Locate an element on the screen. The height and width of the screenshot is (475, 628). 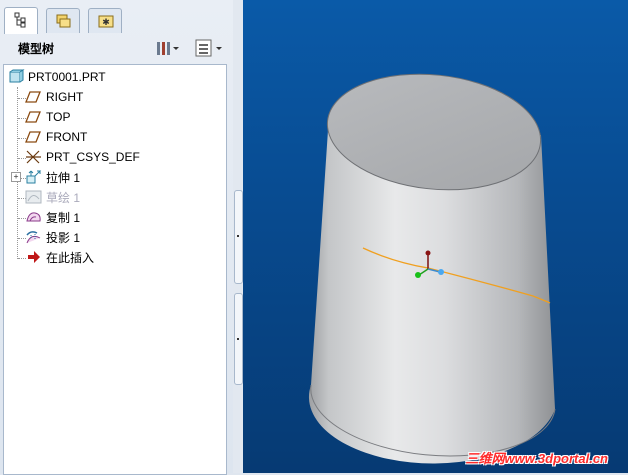
copy-surface-icon is located at coordinates (33, 217).